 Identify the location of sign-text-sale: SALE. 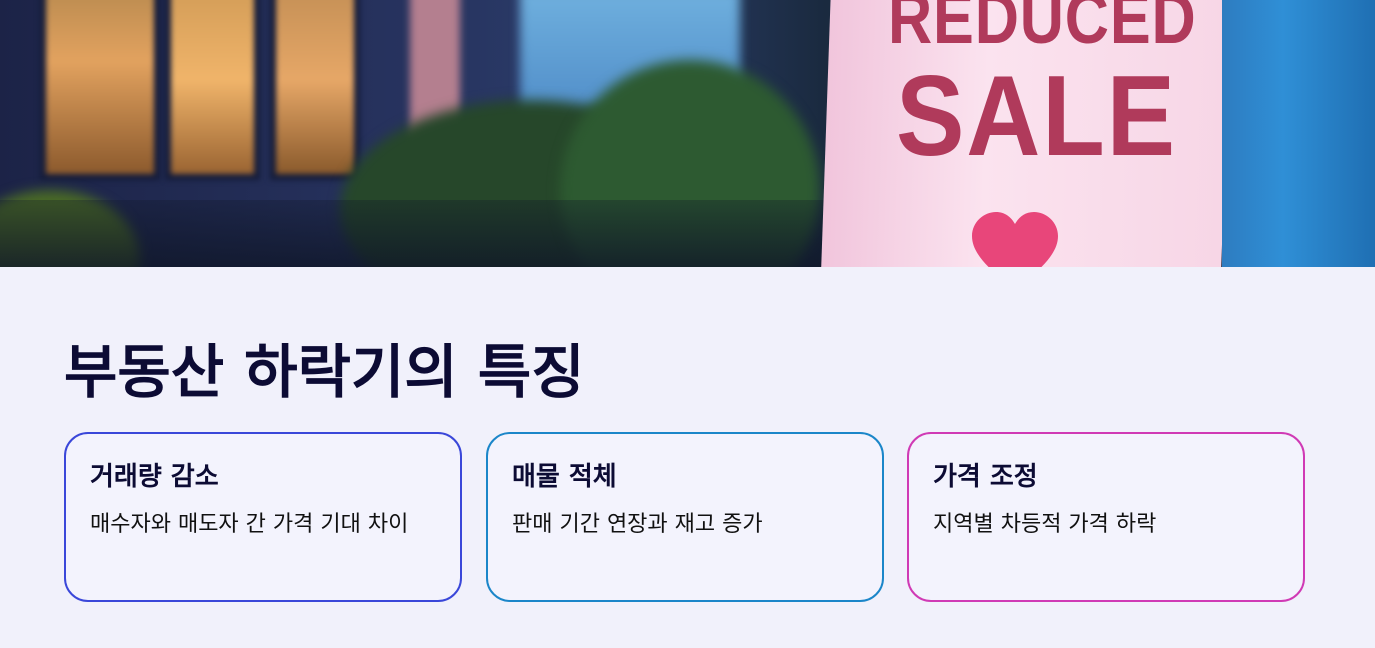
(1036, 116).